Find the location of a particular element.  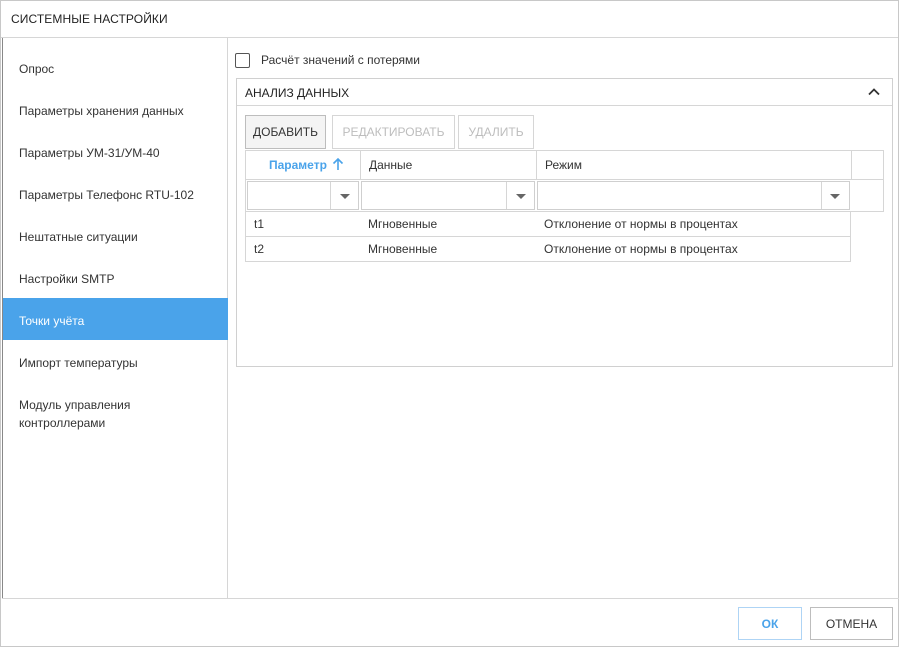

arrow-up-icon is located at coordinates (338, 165).